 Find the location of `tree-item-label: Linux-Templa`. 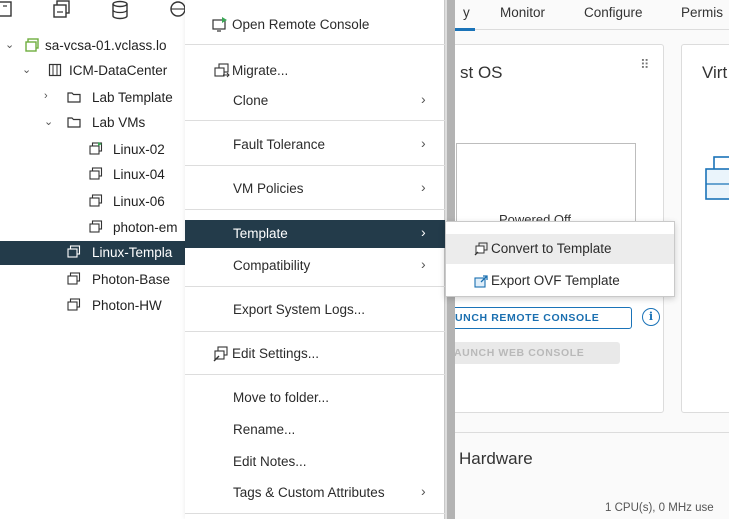

tree-item-label: Linux-Templa is located at coordinates (132, 252).